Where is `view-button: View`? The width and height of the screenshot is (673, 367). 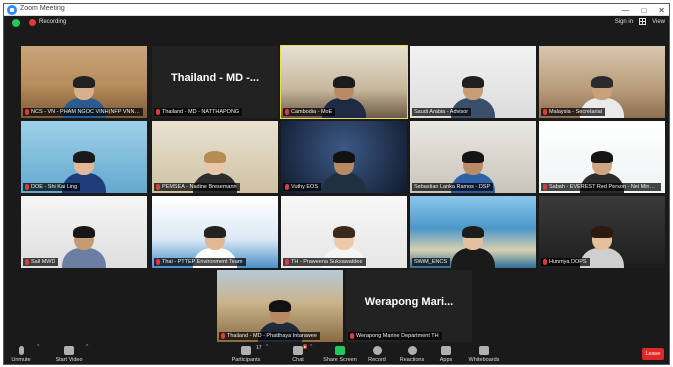
view-button: View is located at coordinates (658, 22).